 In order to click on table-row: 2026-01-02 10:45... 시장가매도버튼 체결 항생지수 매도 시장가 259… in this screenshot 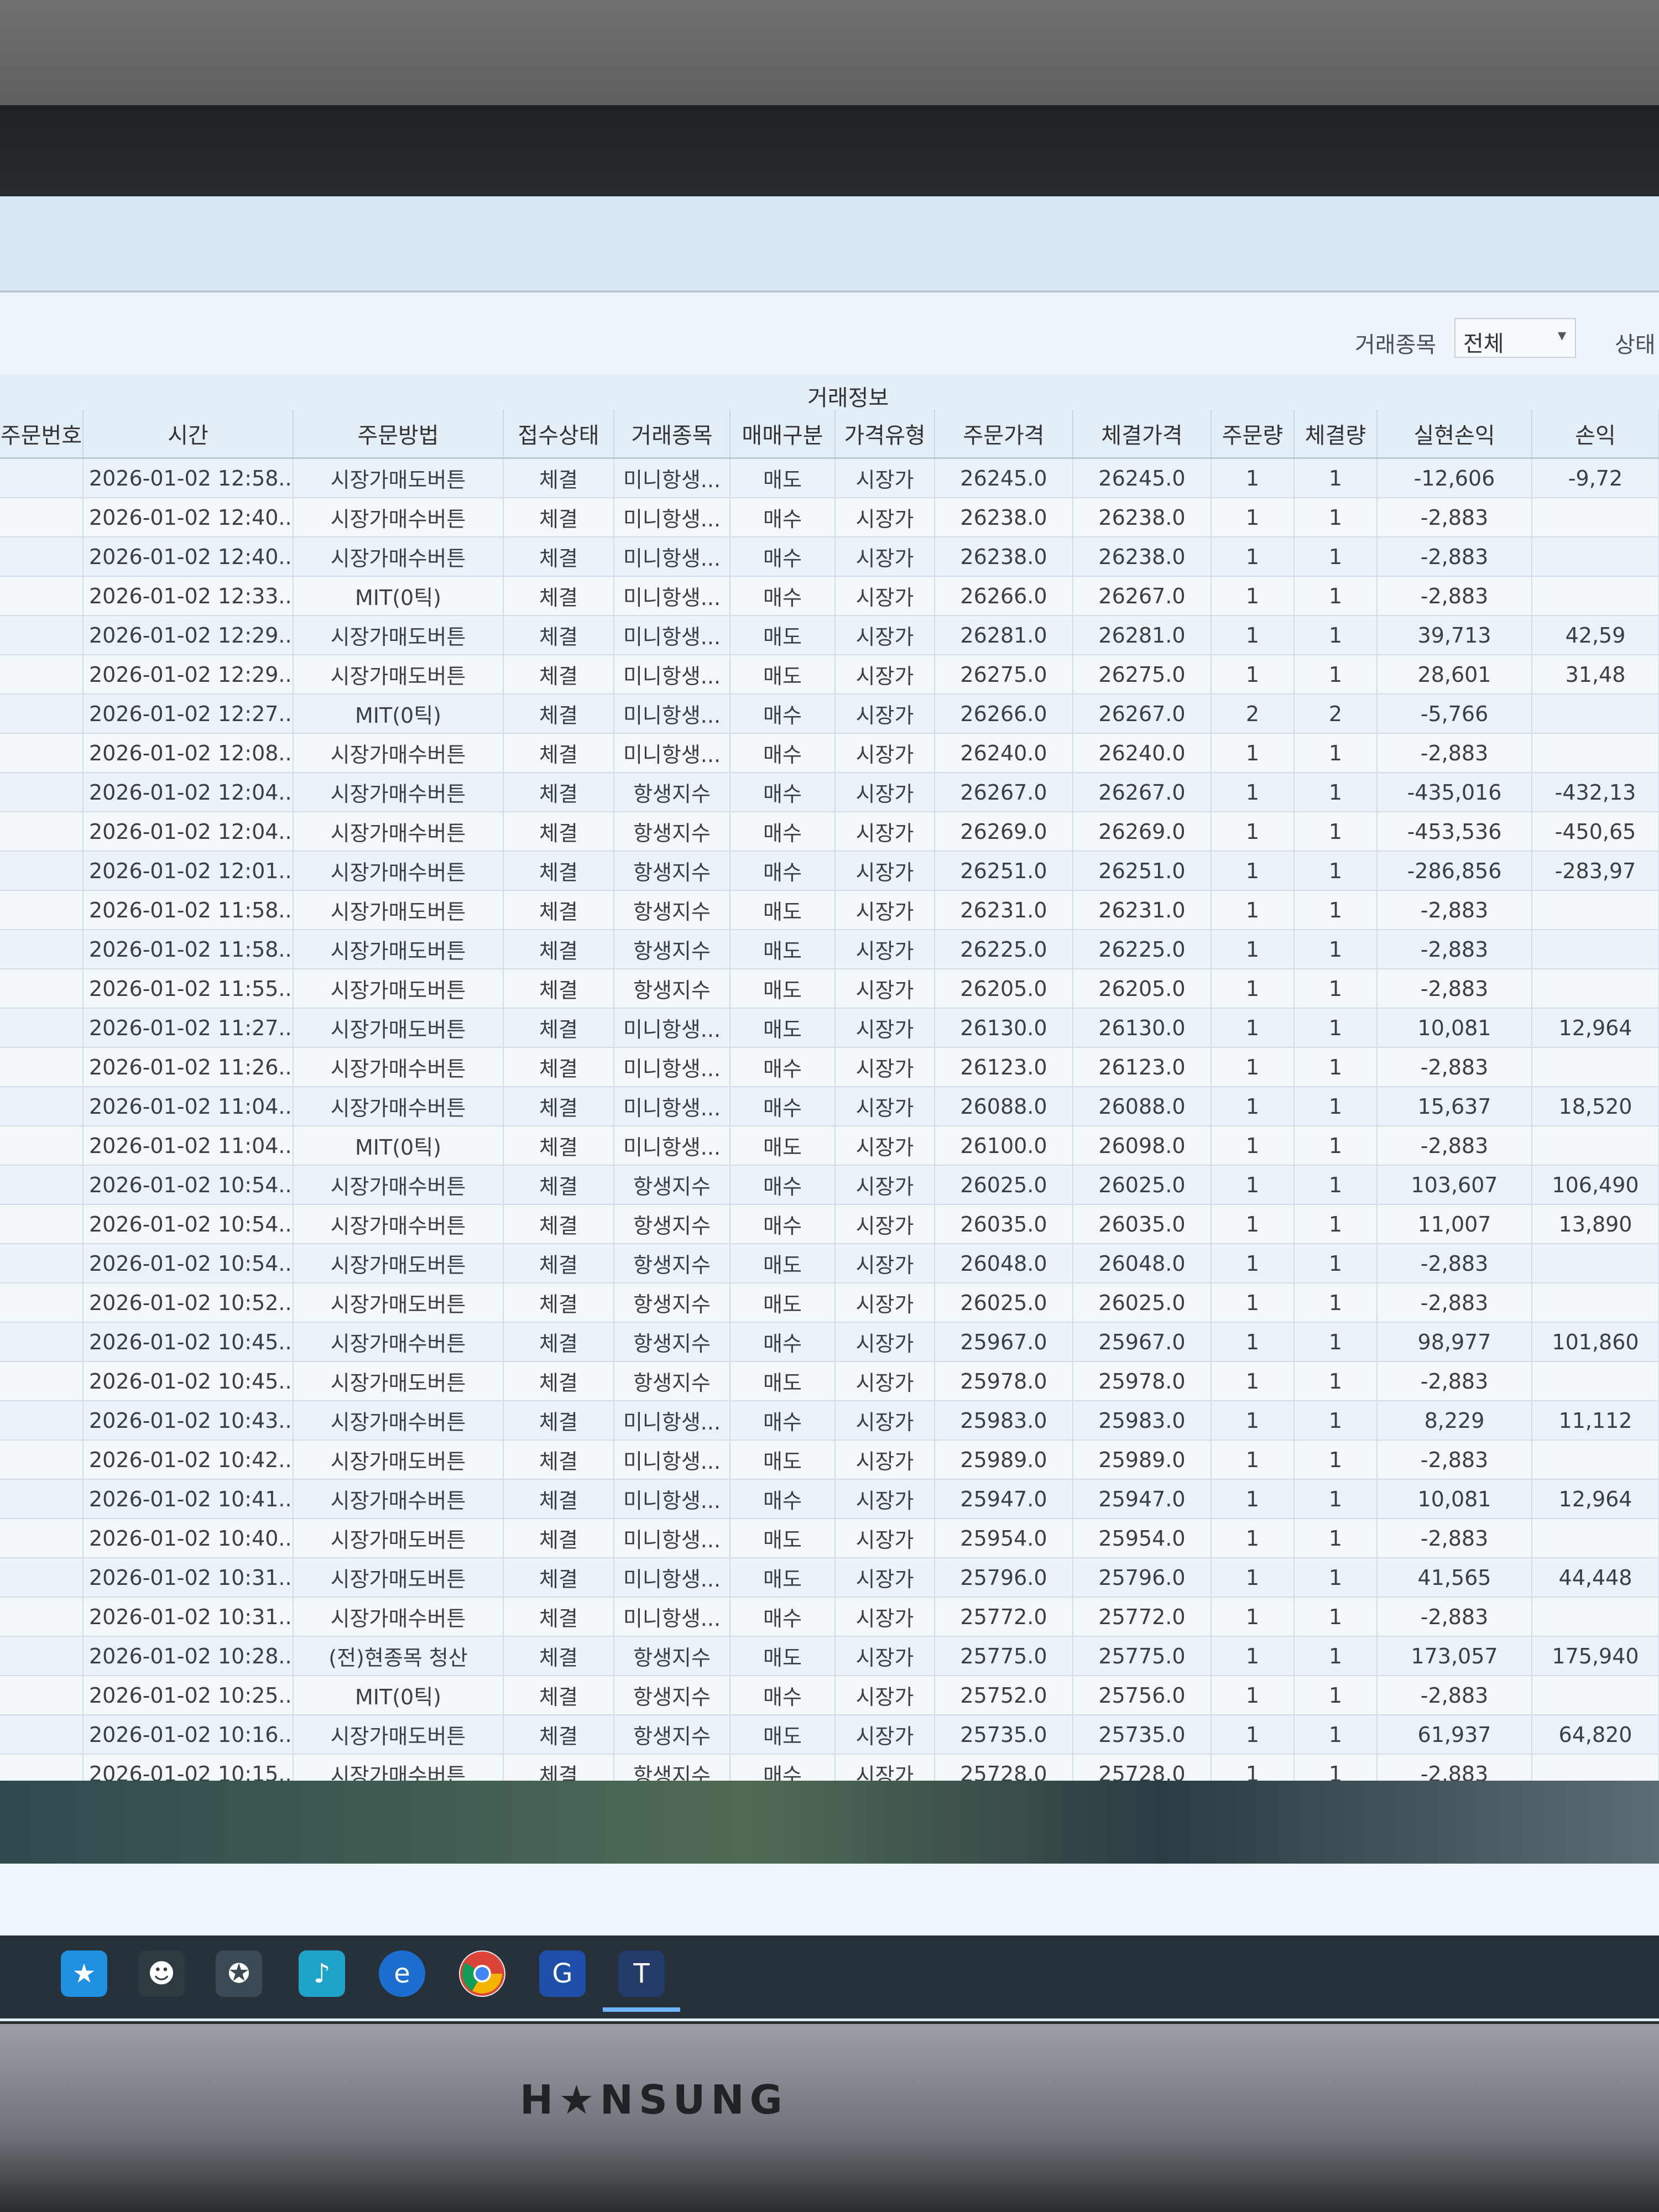, I will do `click(830, 1381)`.